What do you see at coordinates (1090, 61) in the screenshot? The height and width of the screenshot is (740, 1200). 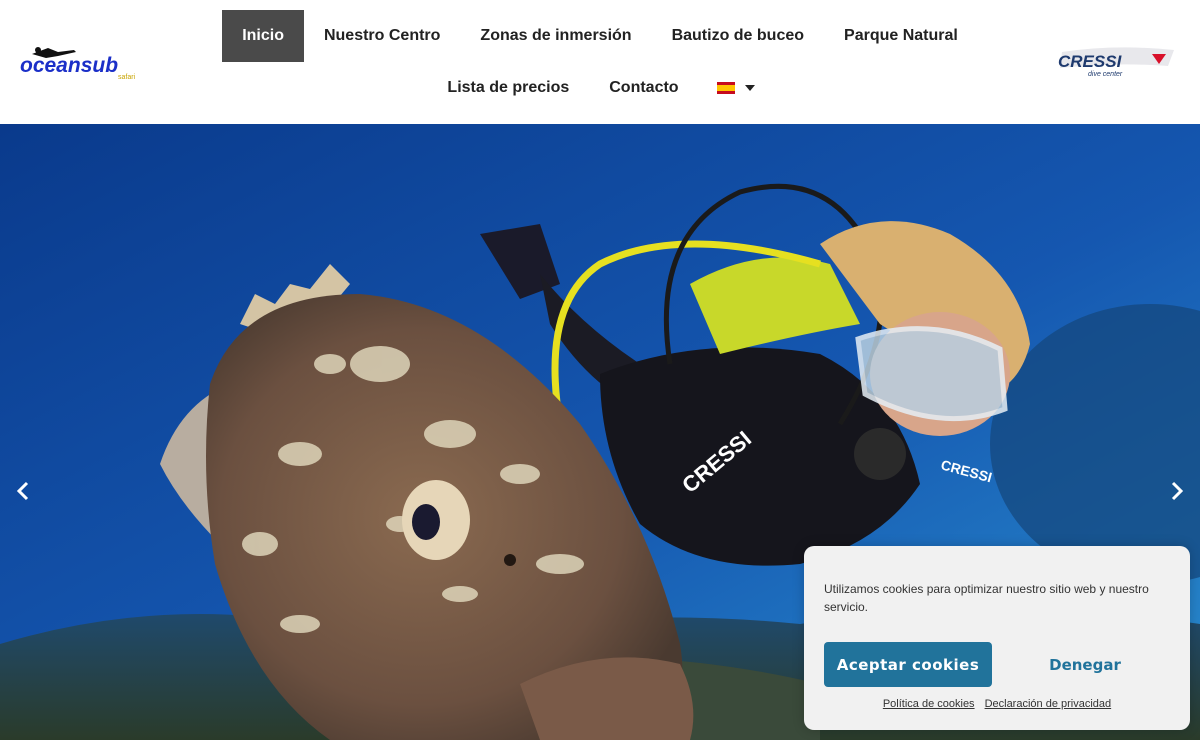 I see `cressi-logo-text: CRESSI` at bounding box center [1090, 61].